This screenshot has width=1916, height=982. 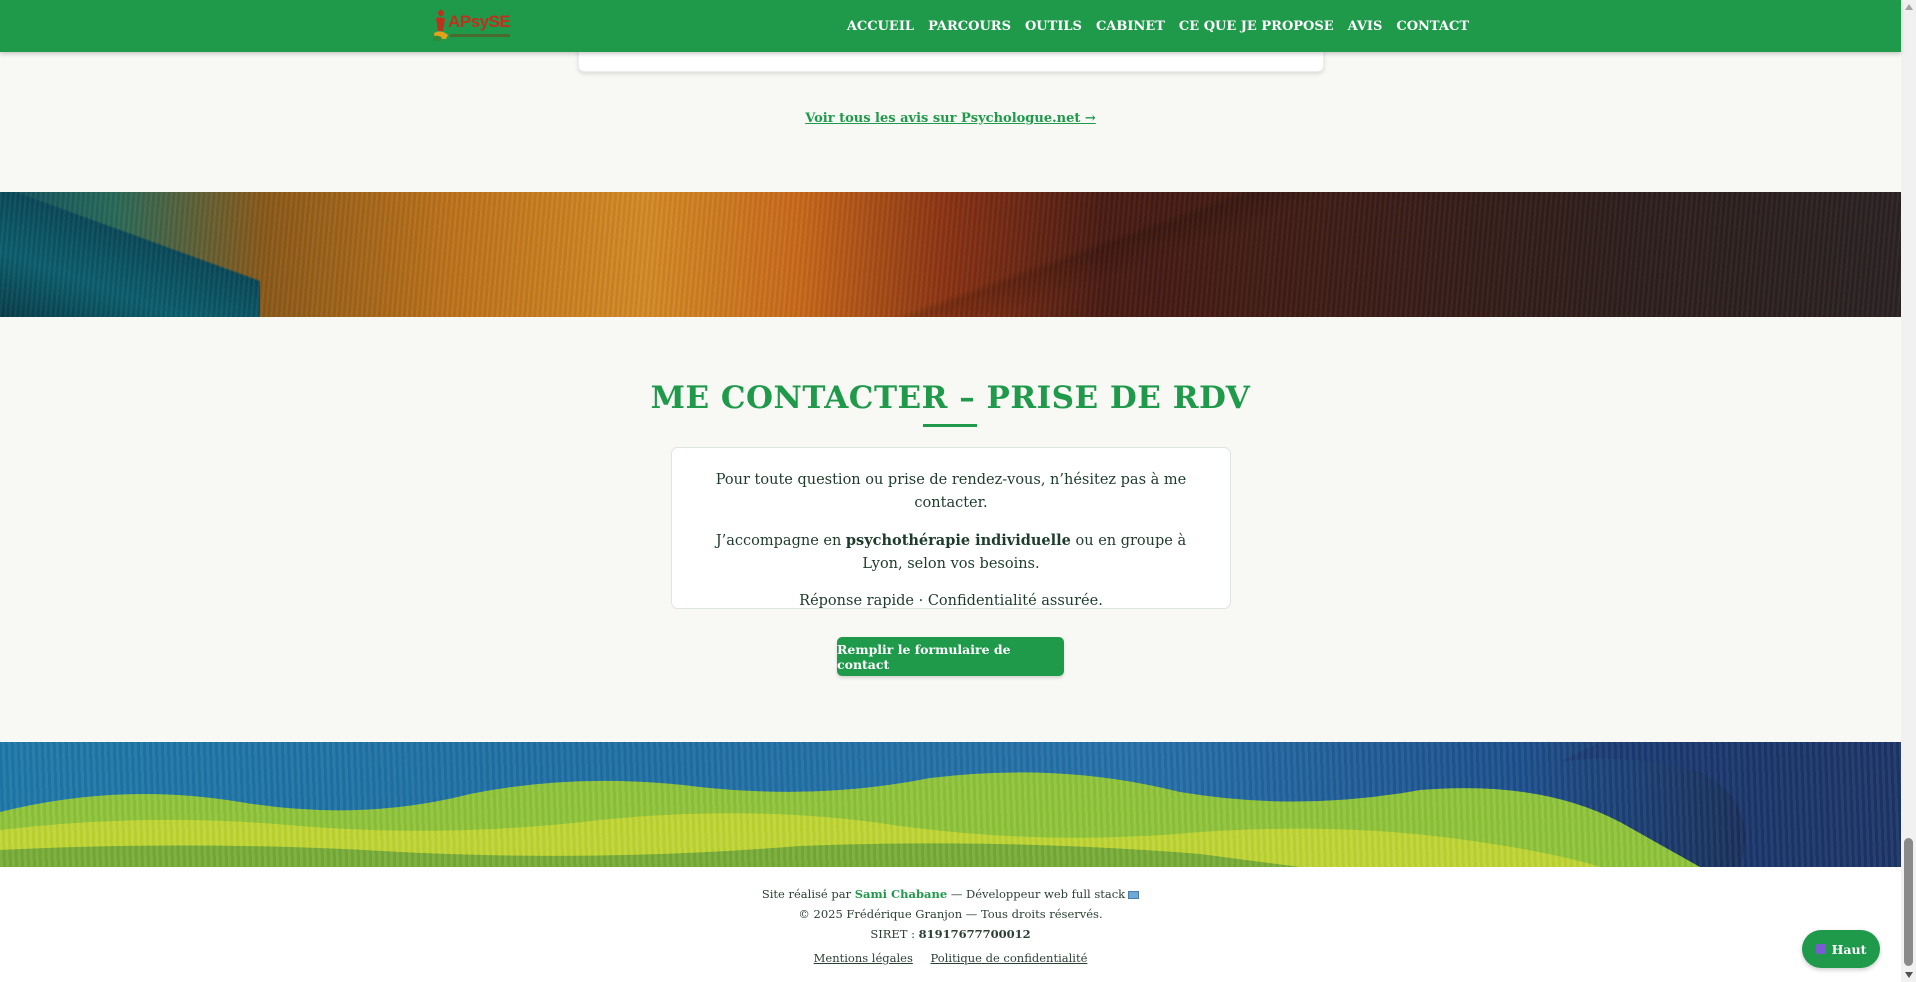 What do you see at coordinates (1036, 894) in the screenshot?
I see `footer-credit-post: — Développeur web full stack` at bounding box center [1036, 894].